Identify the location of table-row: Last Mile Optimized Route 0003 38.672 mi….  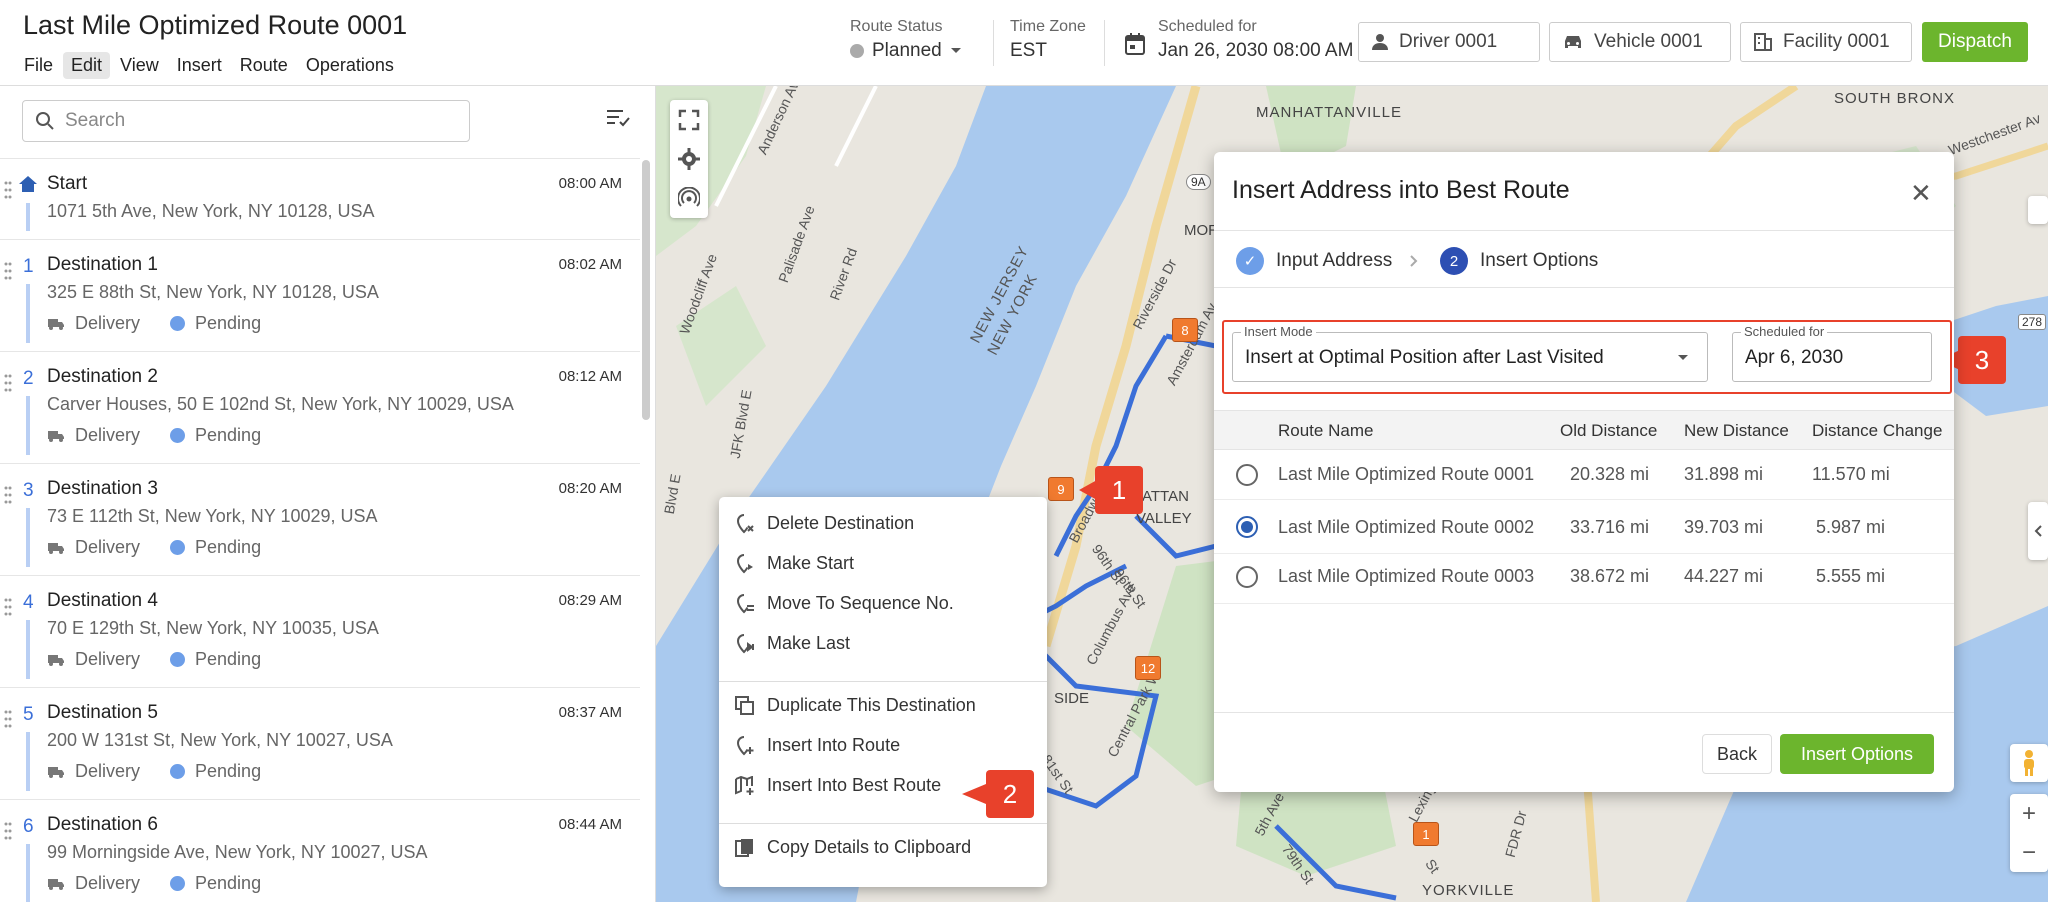
(1584, 579).